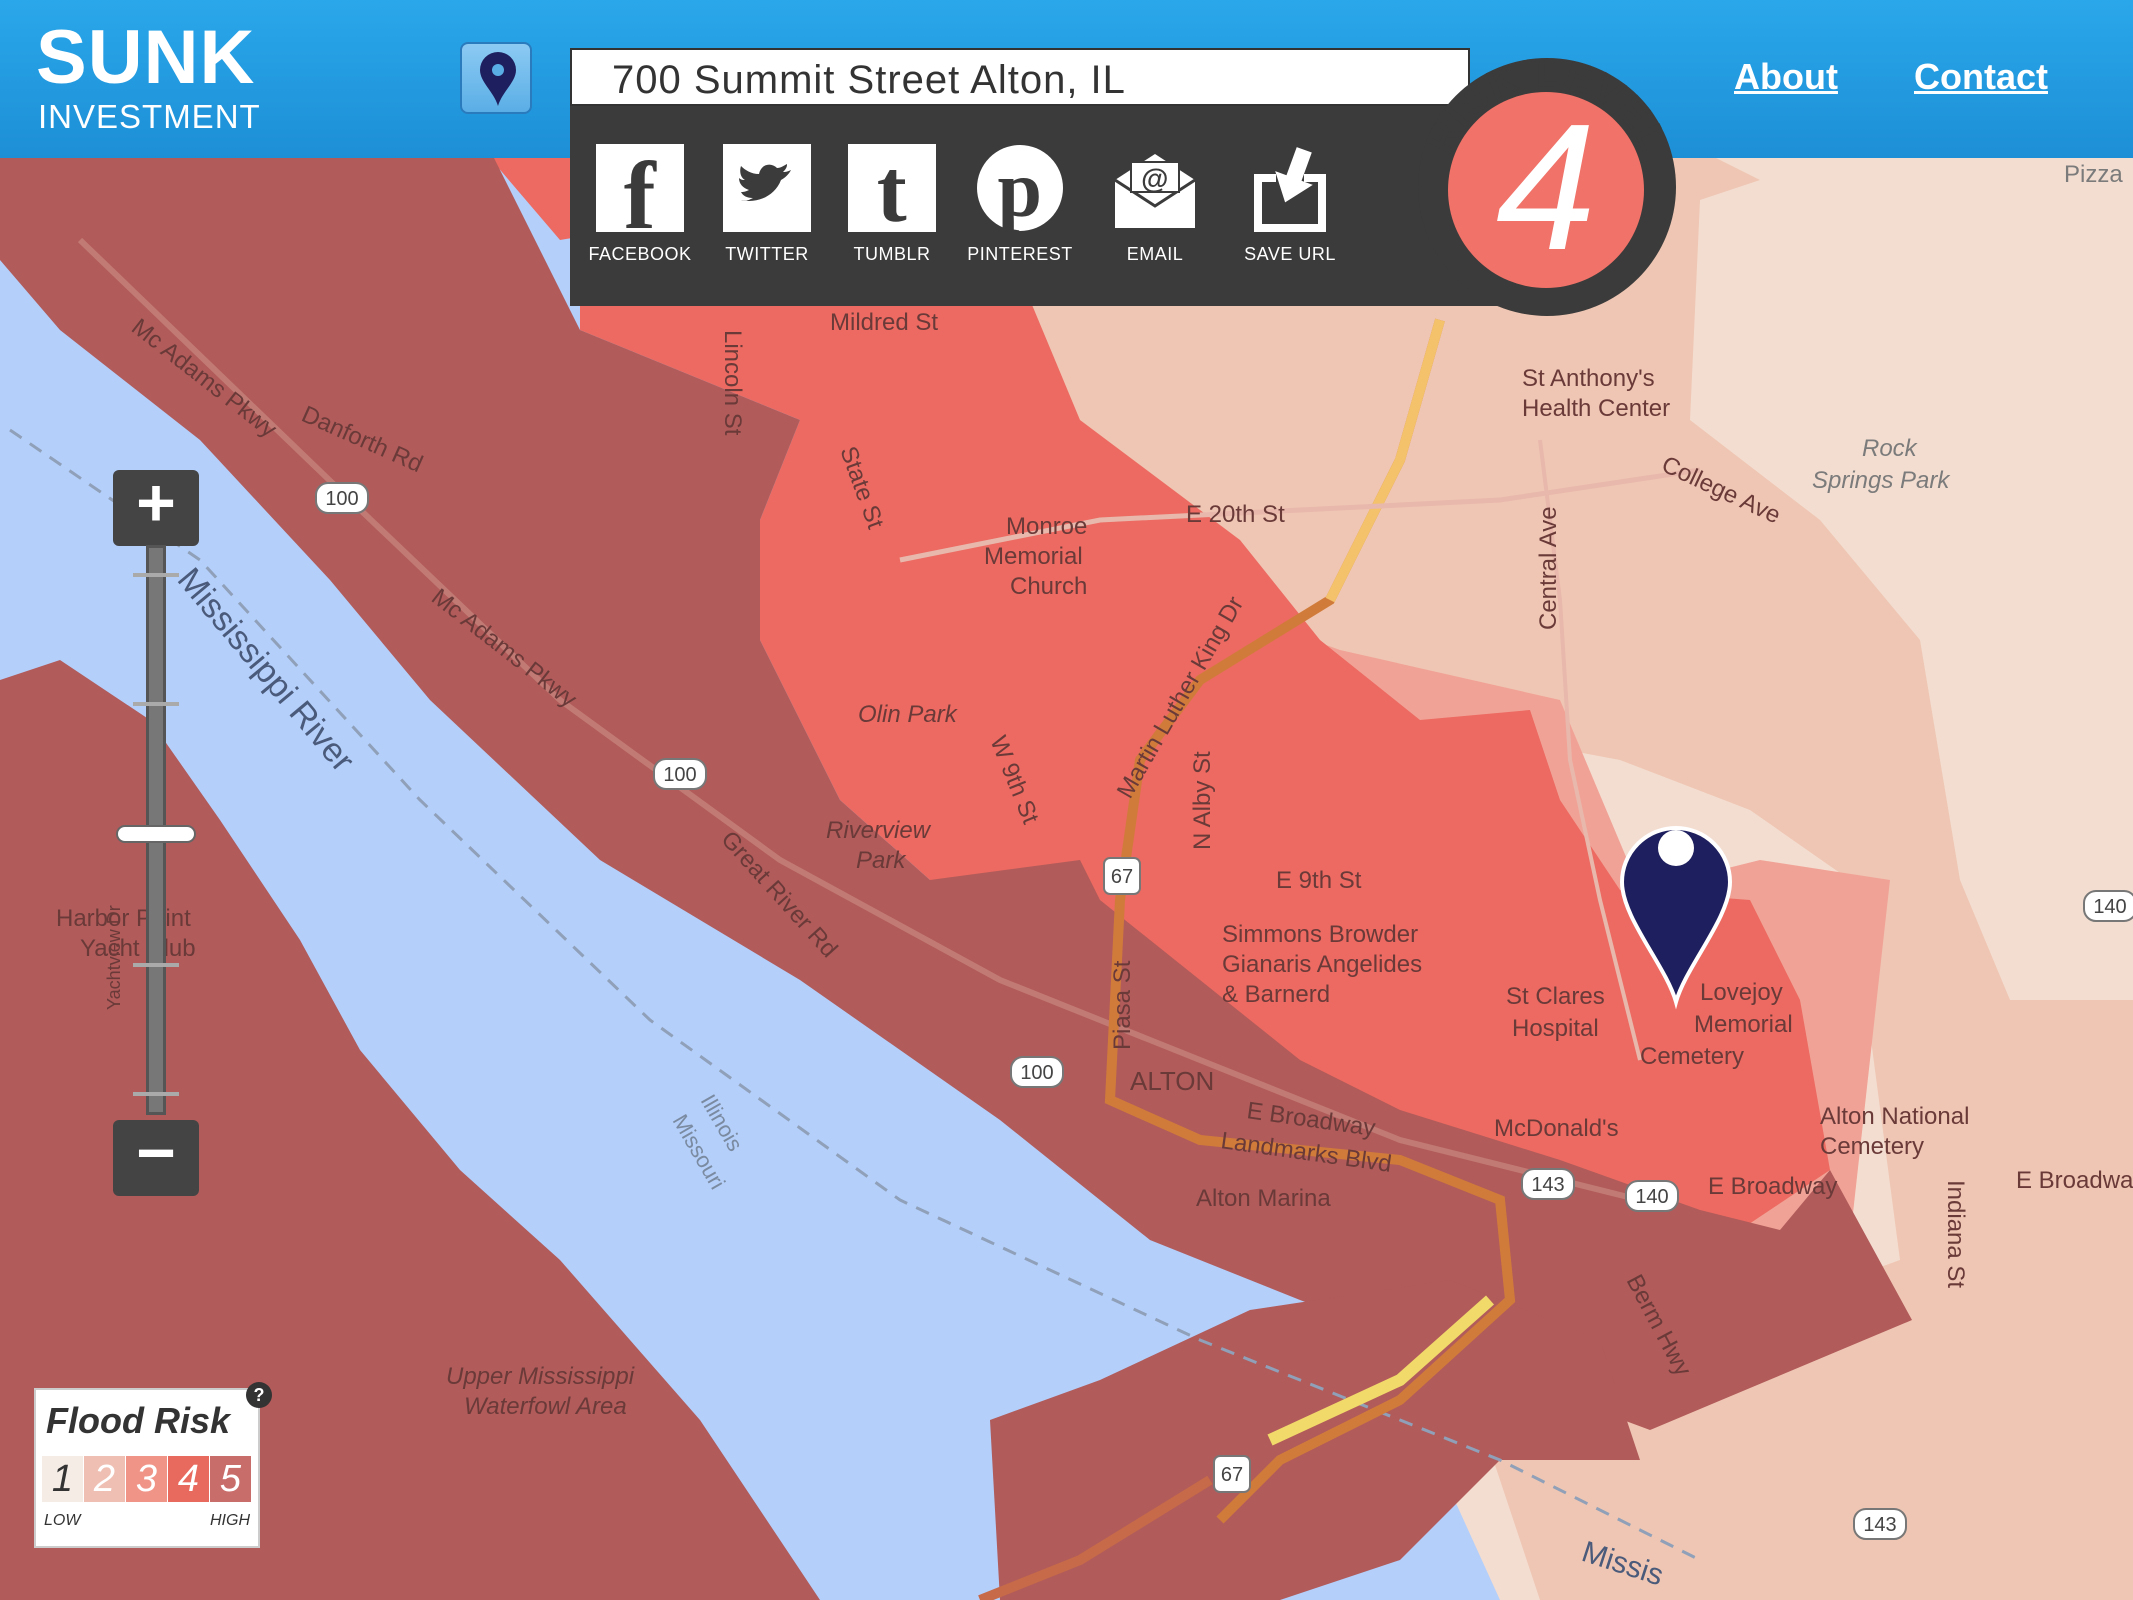  I want to click on label-road: E Broadway, so click(1772, 1186).